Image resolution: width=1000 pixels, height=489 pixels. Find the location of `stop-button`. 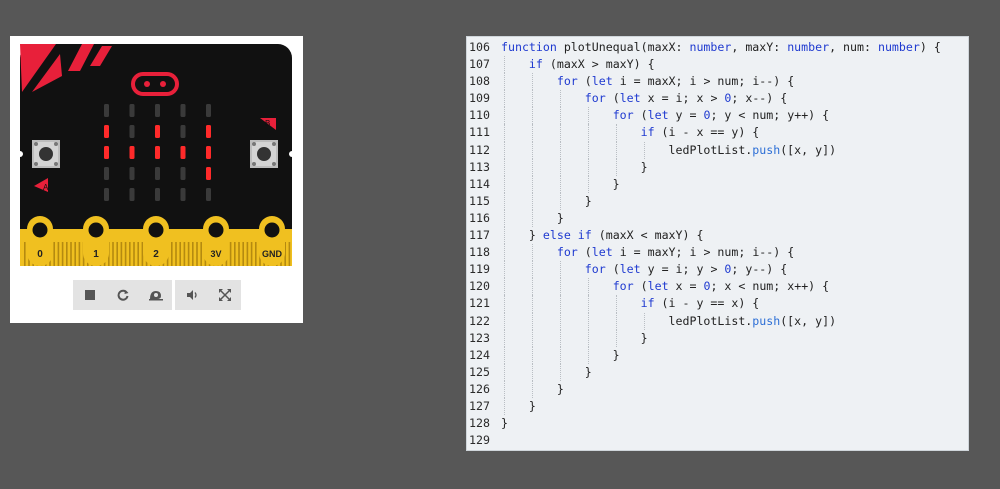

stop-button is located at coordinates (89, 295).